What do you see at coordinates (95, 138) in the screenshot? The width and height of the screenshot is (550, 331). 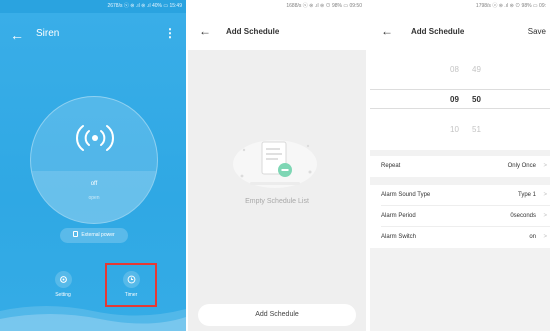 I see `alarm-waves-icon` at bounding box center [95, 138].